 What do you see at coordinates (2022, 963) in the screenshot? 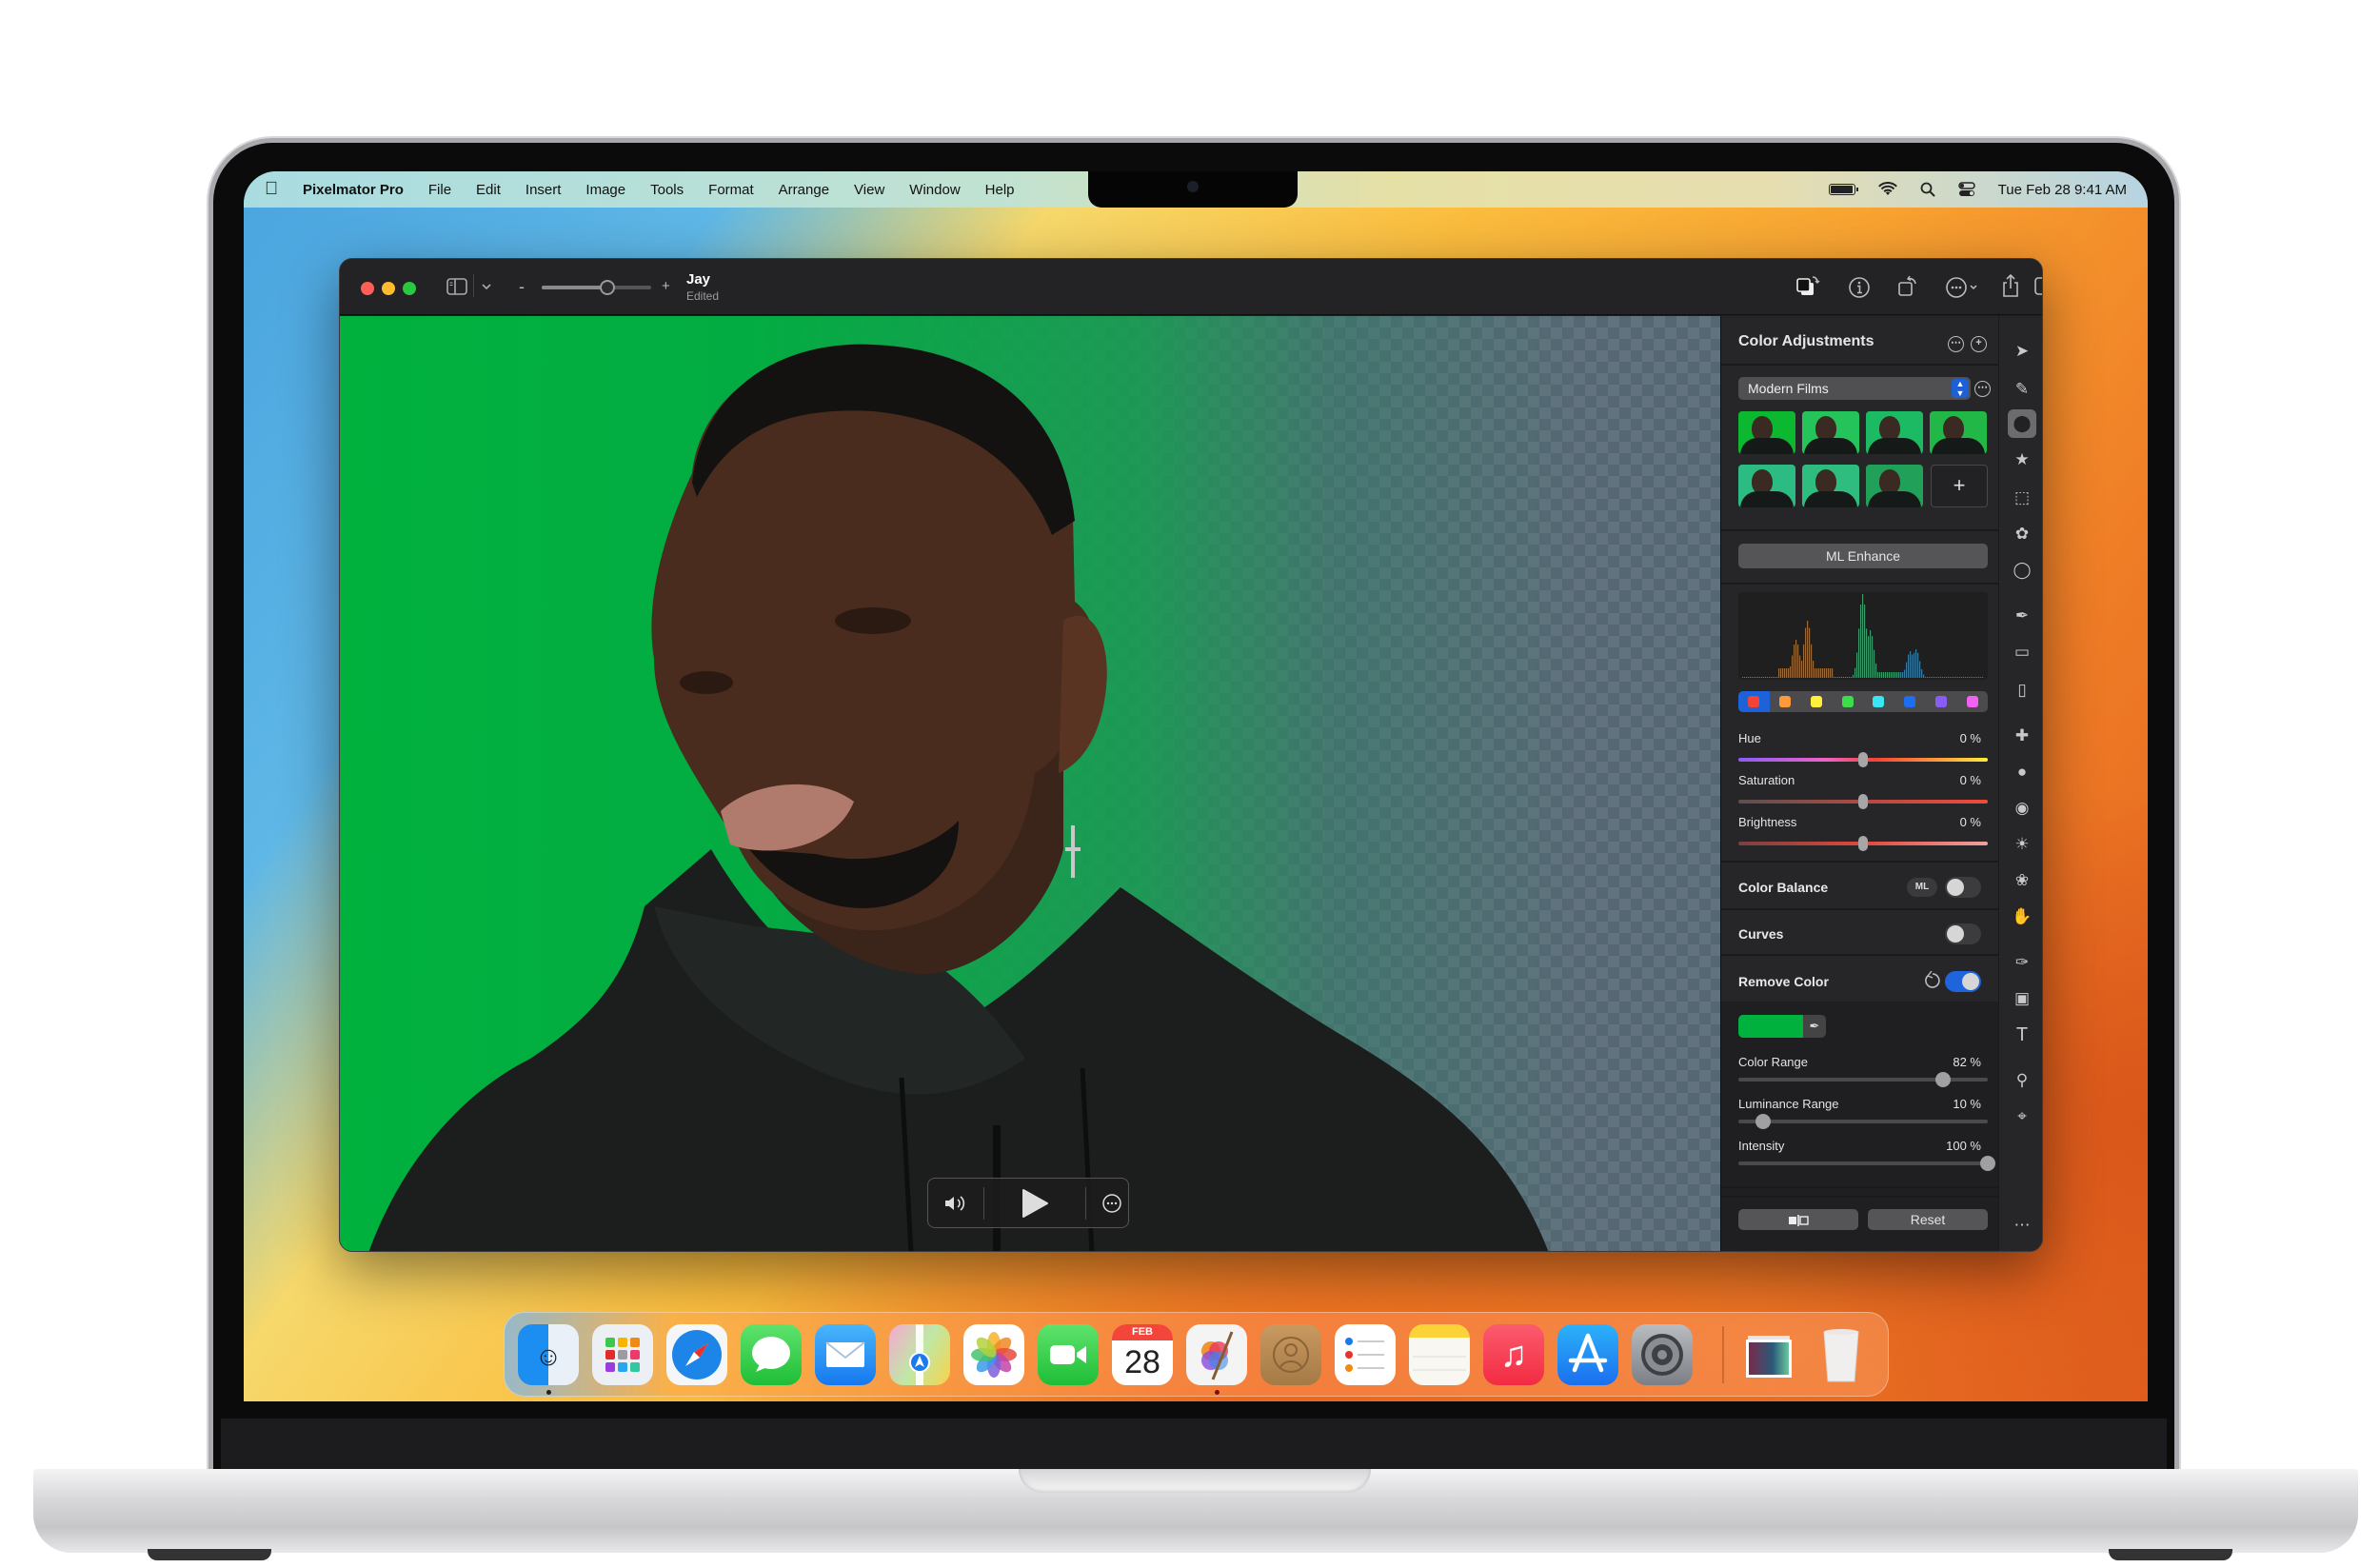
I see `pen-icon: ✑` at bounding box center [2022, 963].